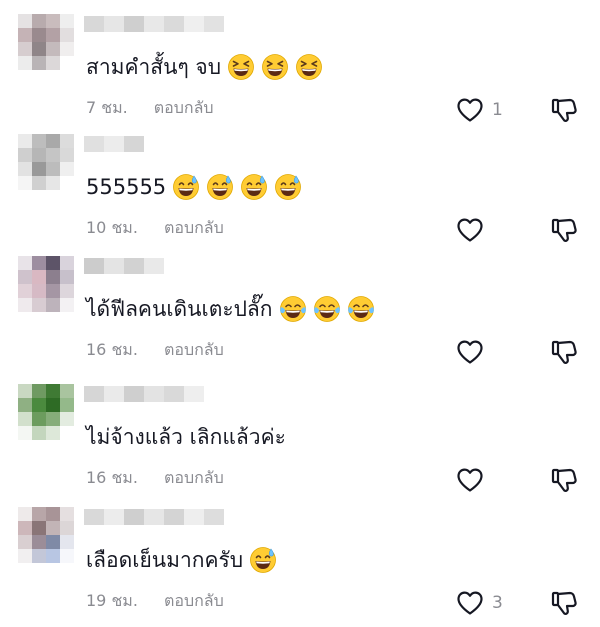 This screenshot has width=600, height=627. Describe the element at coordinates (155, 601) in the screenshot. I see `comment-meta: 19 ชม. ตอบกลับ` at that location.